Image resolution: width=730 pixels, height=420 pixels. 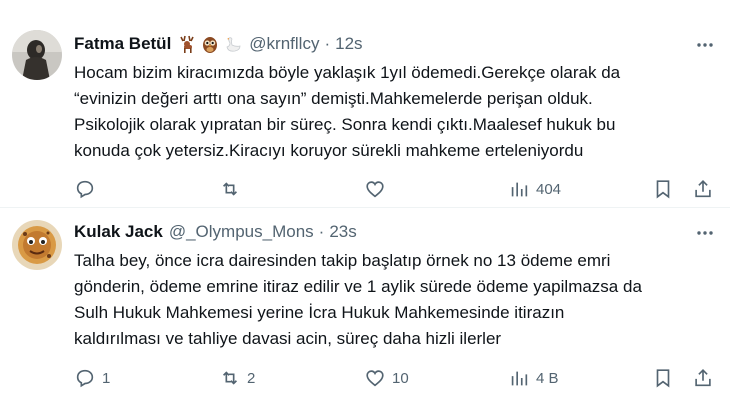 I want to click on action-bar: 1 2 10 4 B, so click(x=398, y=378).